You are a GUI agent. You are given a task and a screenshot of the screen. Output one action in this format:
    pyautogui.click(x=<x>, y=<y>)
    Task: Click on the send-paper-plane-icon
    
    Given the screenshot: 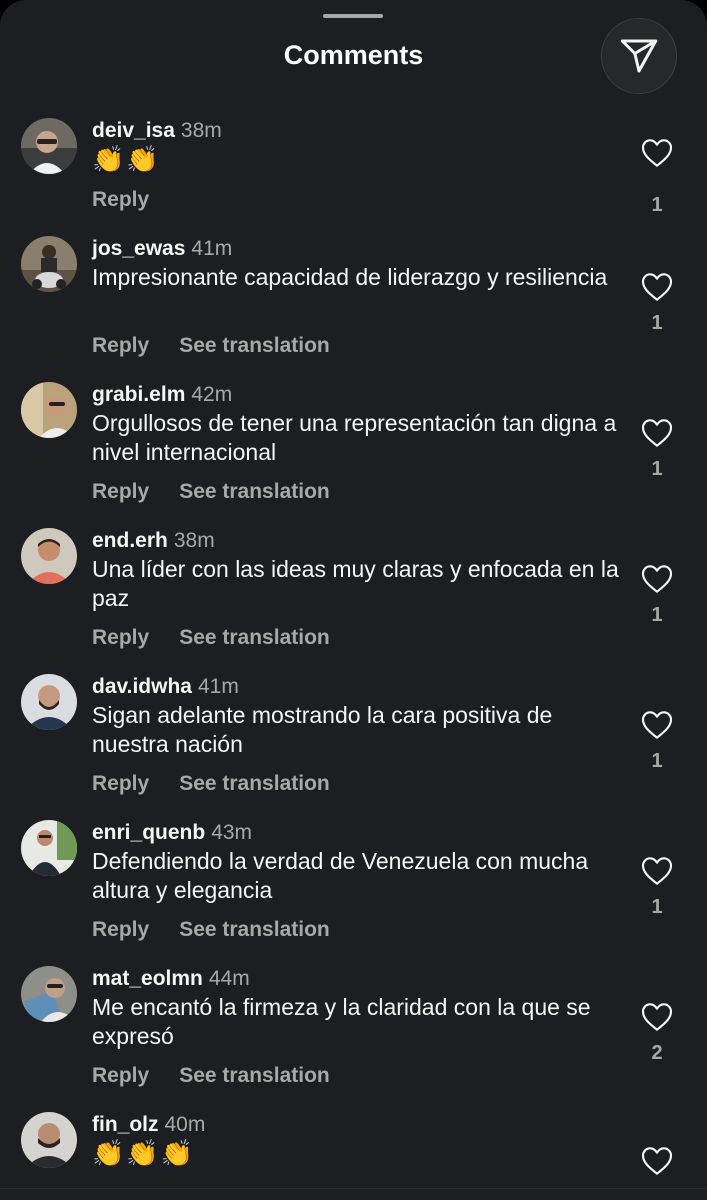 What is the action you would take?
    pyautogui.click(x=639, y=56)
    